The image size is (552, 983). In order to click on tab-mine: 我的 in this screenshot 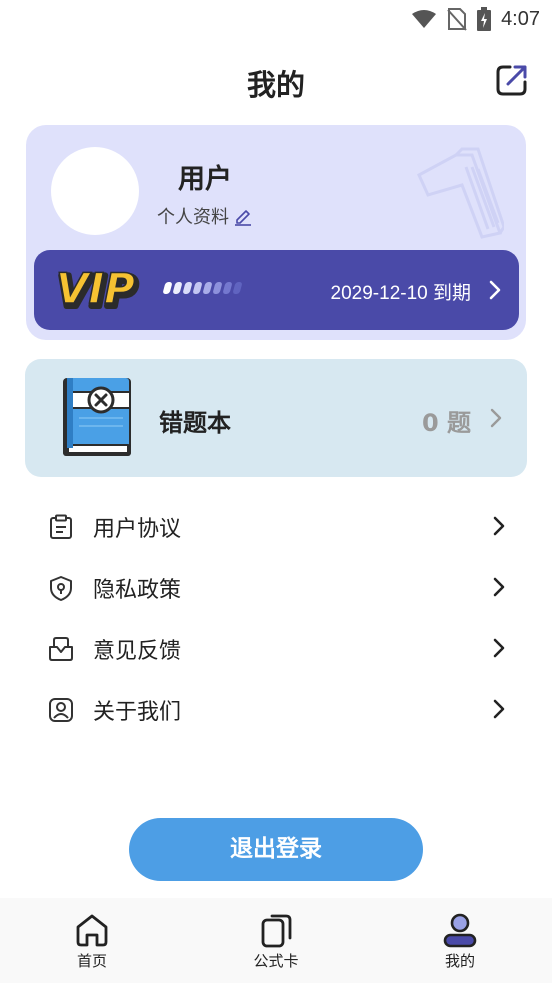, I will do `click(460, 941)`.